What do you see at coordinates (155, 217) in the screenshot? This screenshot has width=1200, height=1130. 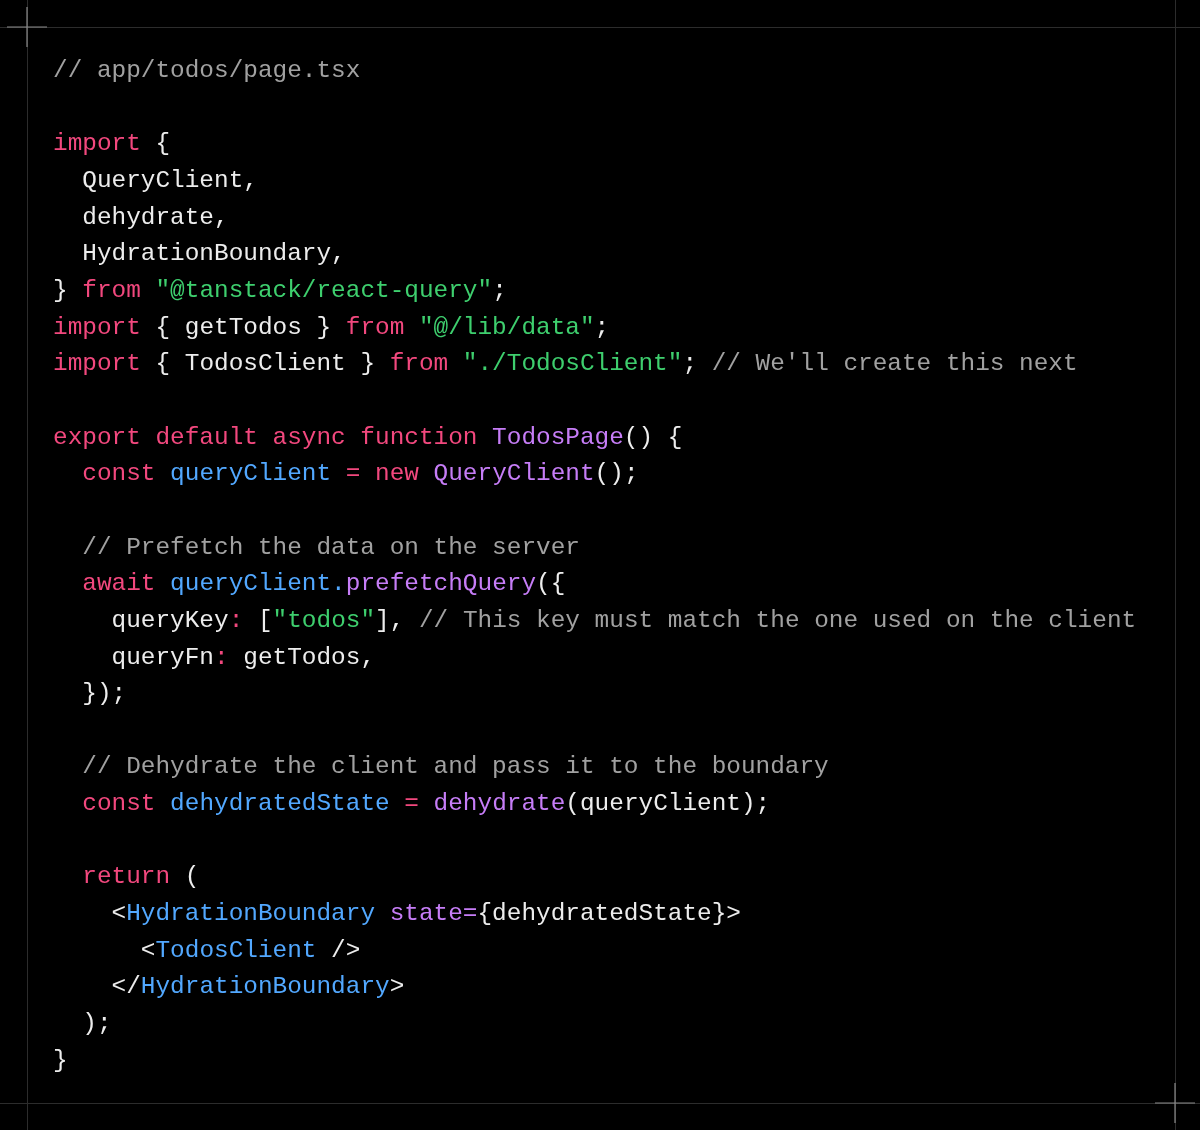 I see `code-line: dehydrate,` at bounding box center [155, 217].